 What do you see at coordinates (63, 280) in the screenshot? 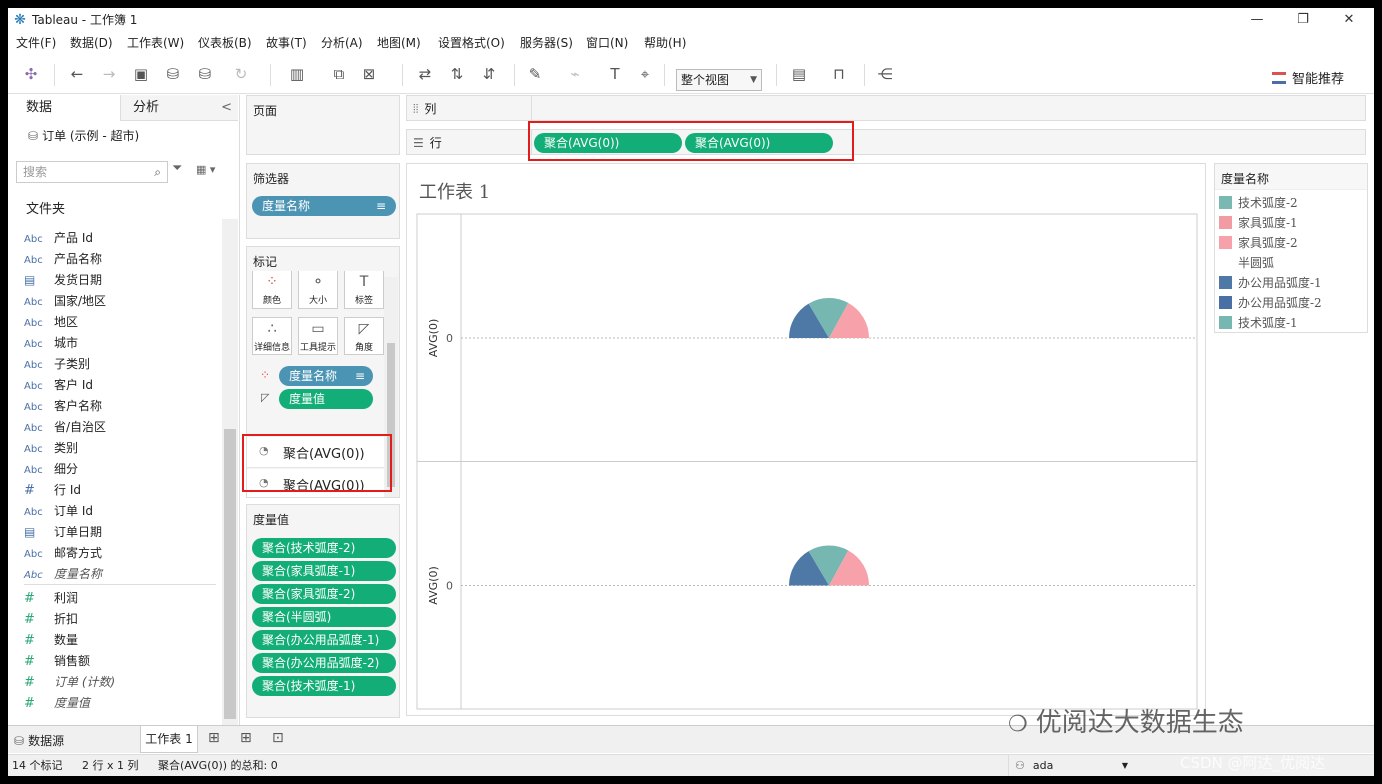
I see `dimension-field: ▤ 发货日期` at bounding box center [63, 280].